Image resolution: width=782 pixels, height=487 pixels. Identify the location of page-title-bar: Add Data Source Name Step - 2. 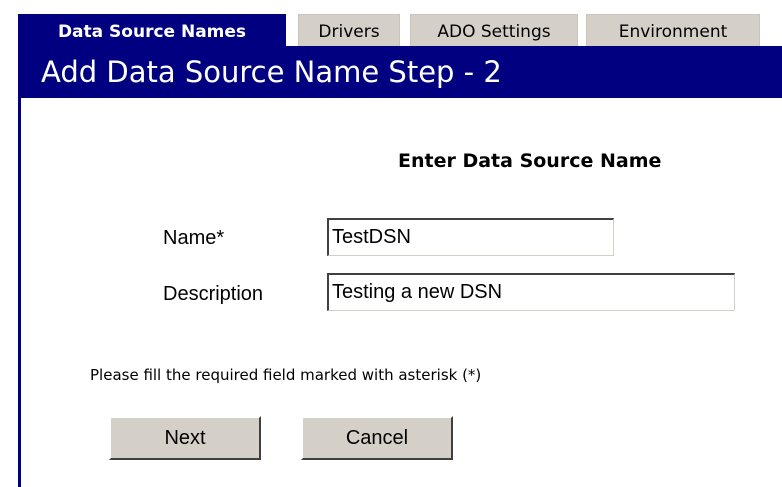
(400, 72).